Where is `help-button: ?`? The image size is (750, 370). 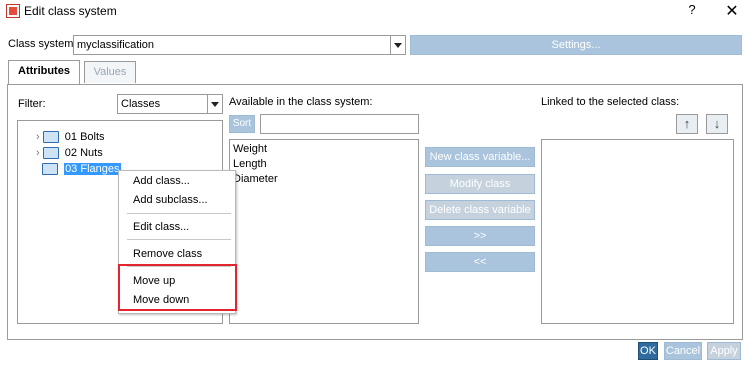
help-button: ? is located at coordinates (692, 11).